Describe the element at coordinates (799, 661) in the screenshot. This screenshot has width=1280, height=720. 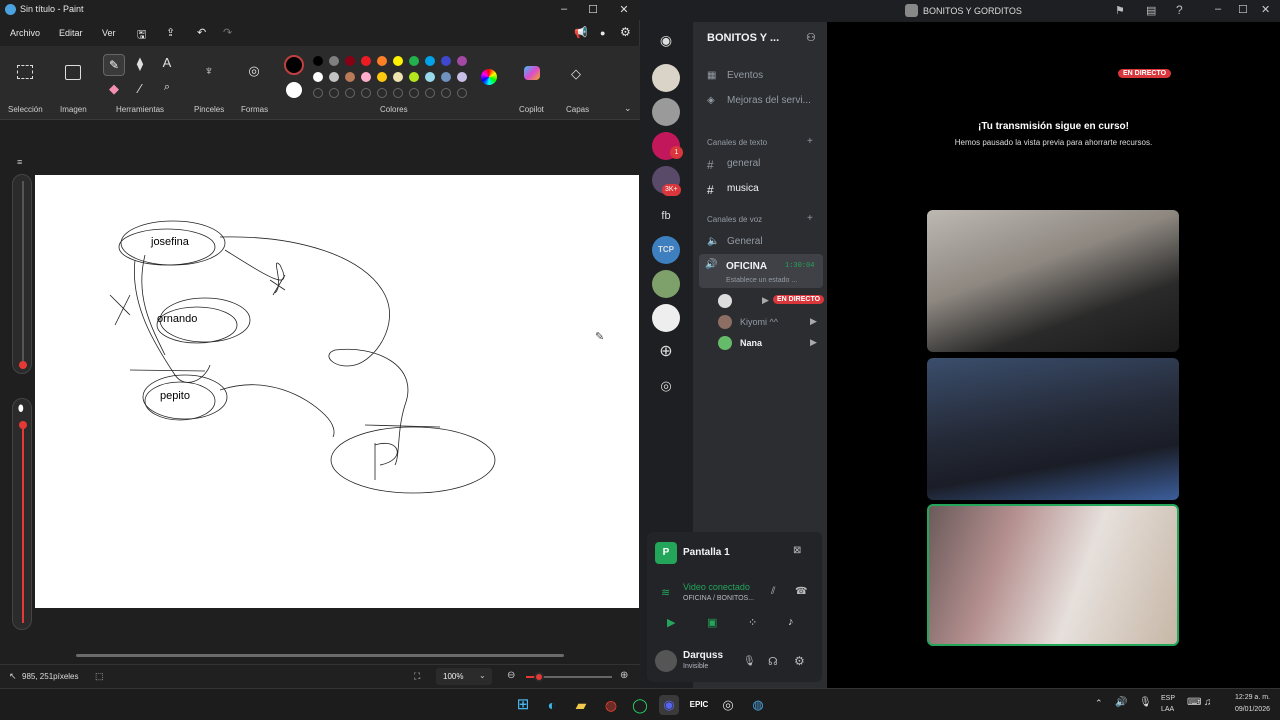
I see `user-settings-icon: ⚙` at that location.